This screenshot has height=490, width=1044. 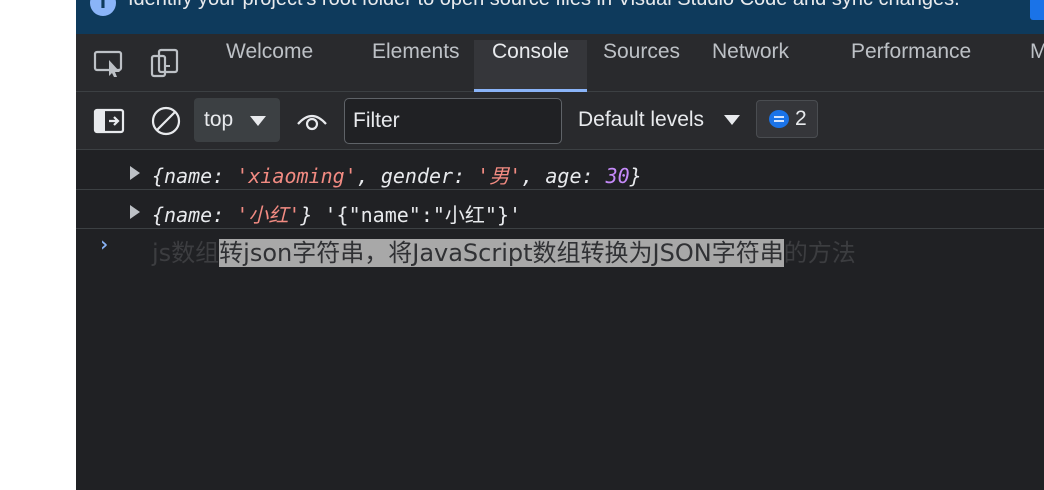 I want to click on banner-action-button, so click(x=1037, y=10).